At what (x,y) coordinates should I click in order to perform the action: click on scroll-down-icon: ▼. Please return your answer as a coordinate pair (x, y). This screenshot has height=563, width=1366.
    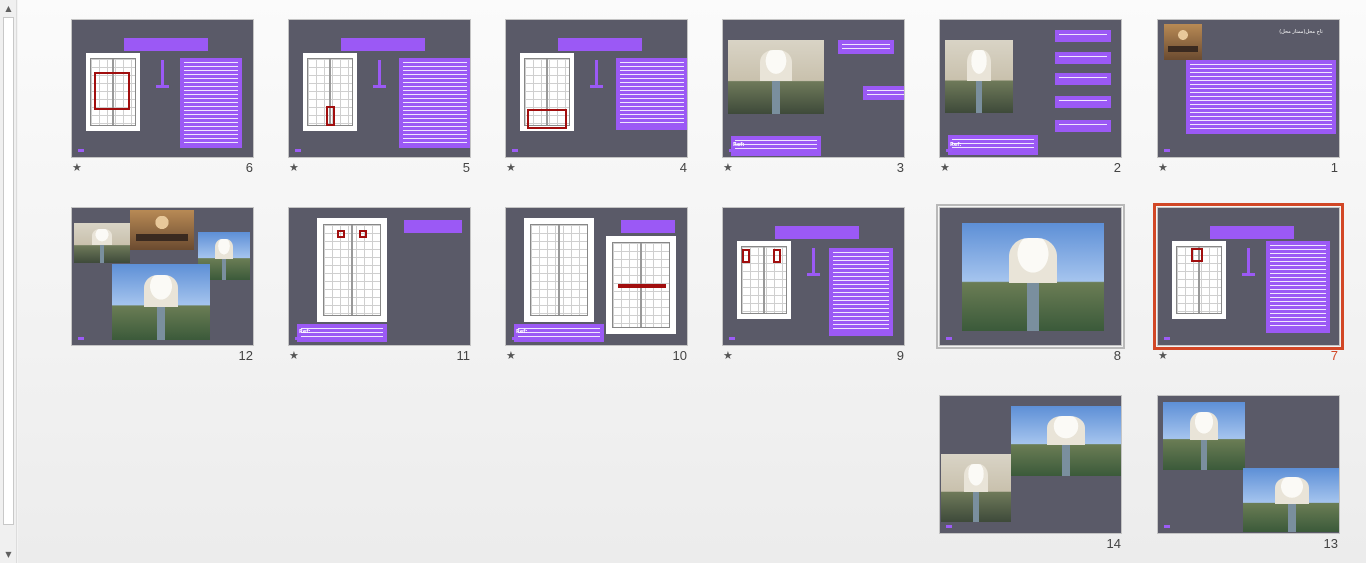
    Looking at the image, I should click on (8, 554).